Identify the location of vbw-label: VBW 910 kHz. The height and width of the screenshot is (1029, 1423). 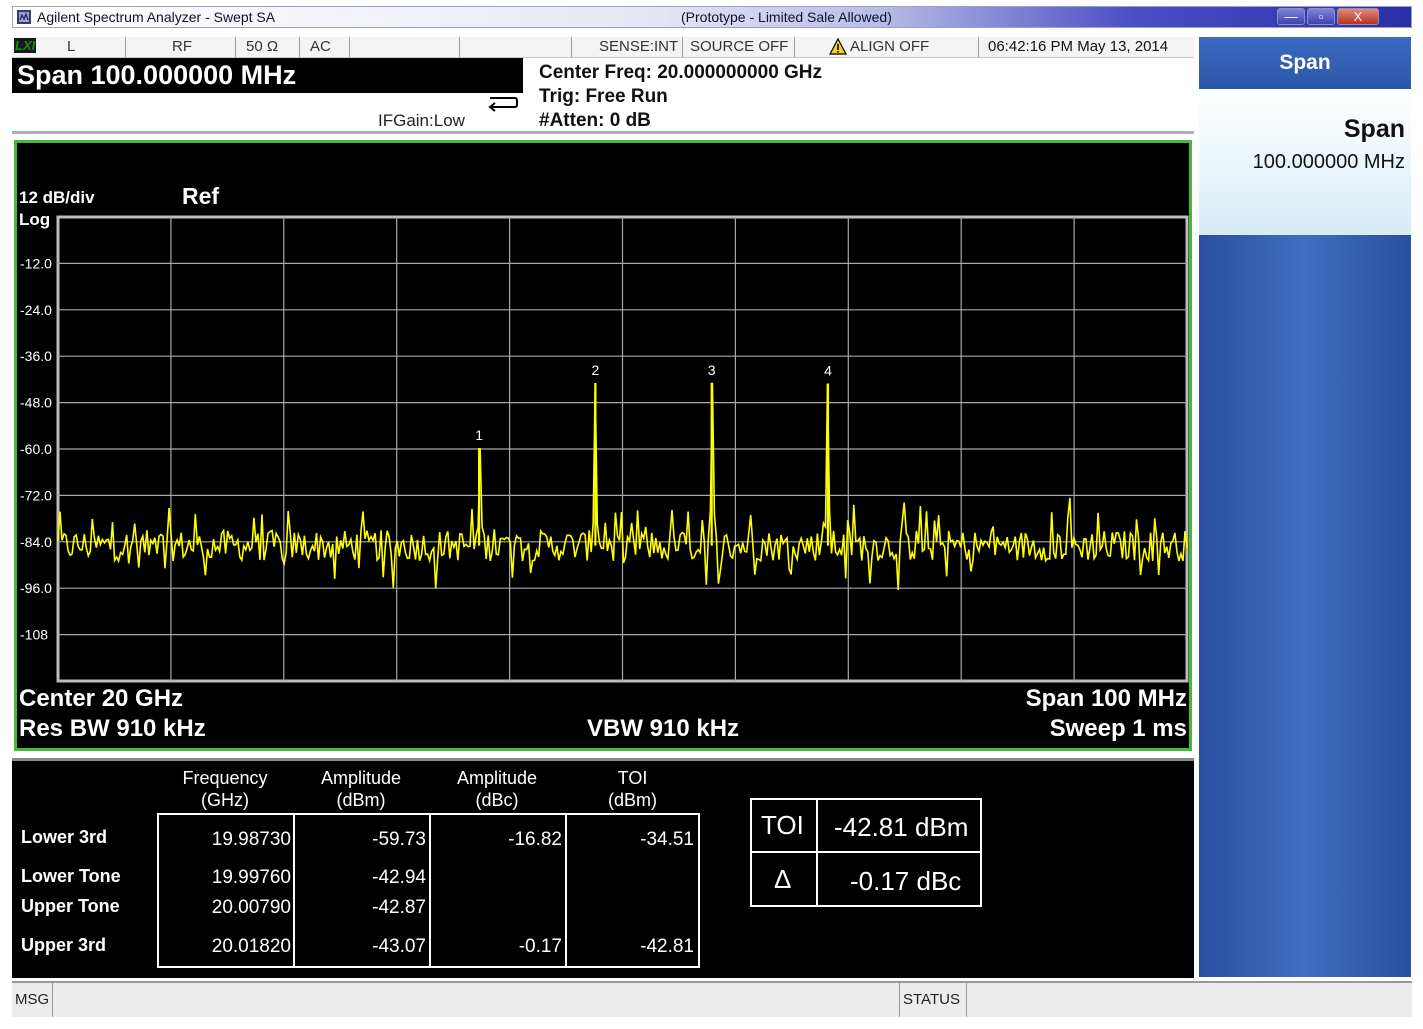
(663, 728).